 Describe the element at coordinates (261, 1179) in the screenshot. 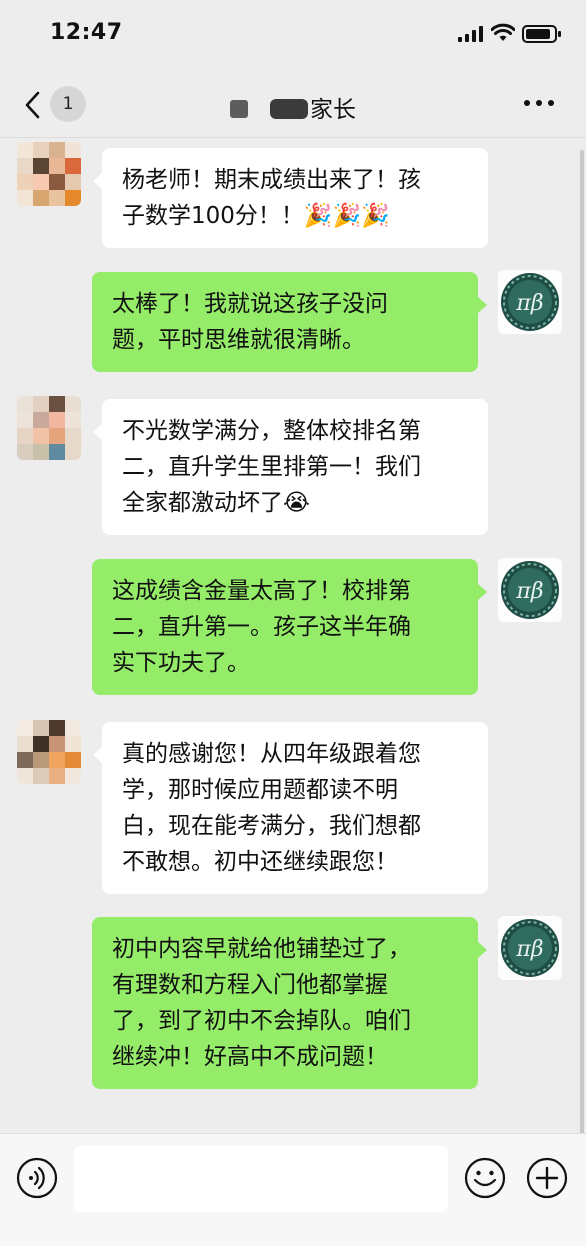

I see `message-input` at that location.